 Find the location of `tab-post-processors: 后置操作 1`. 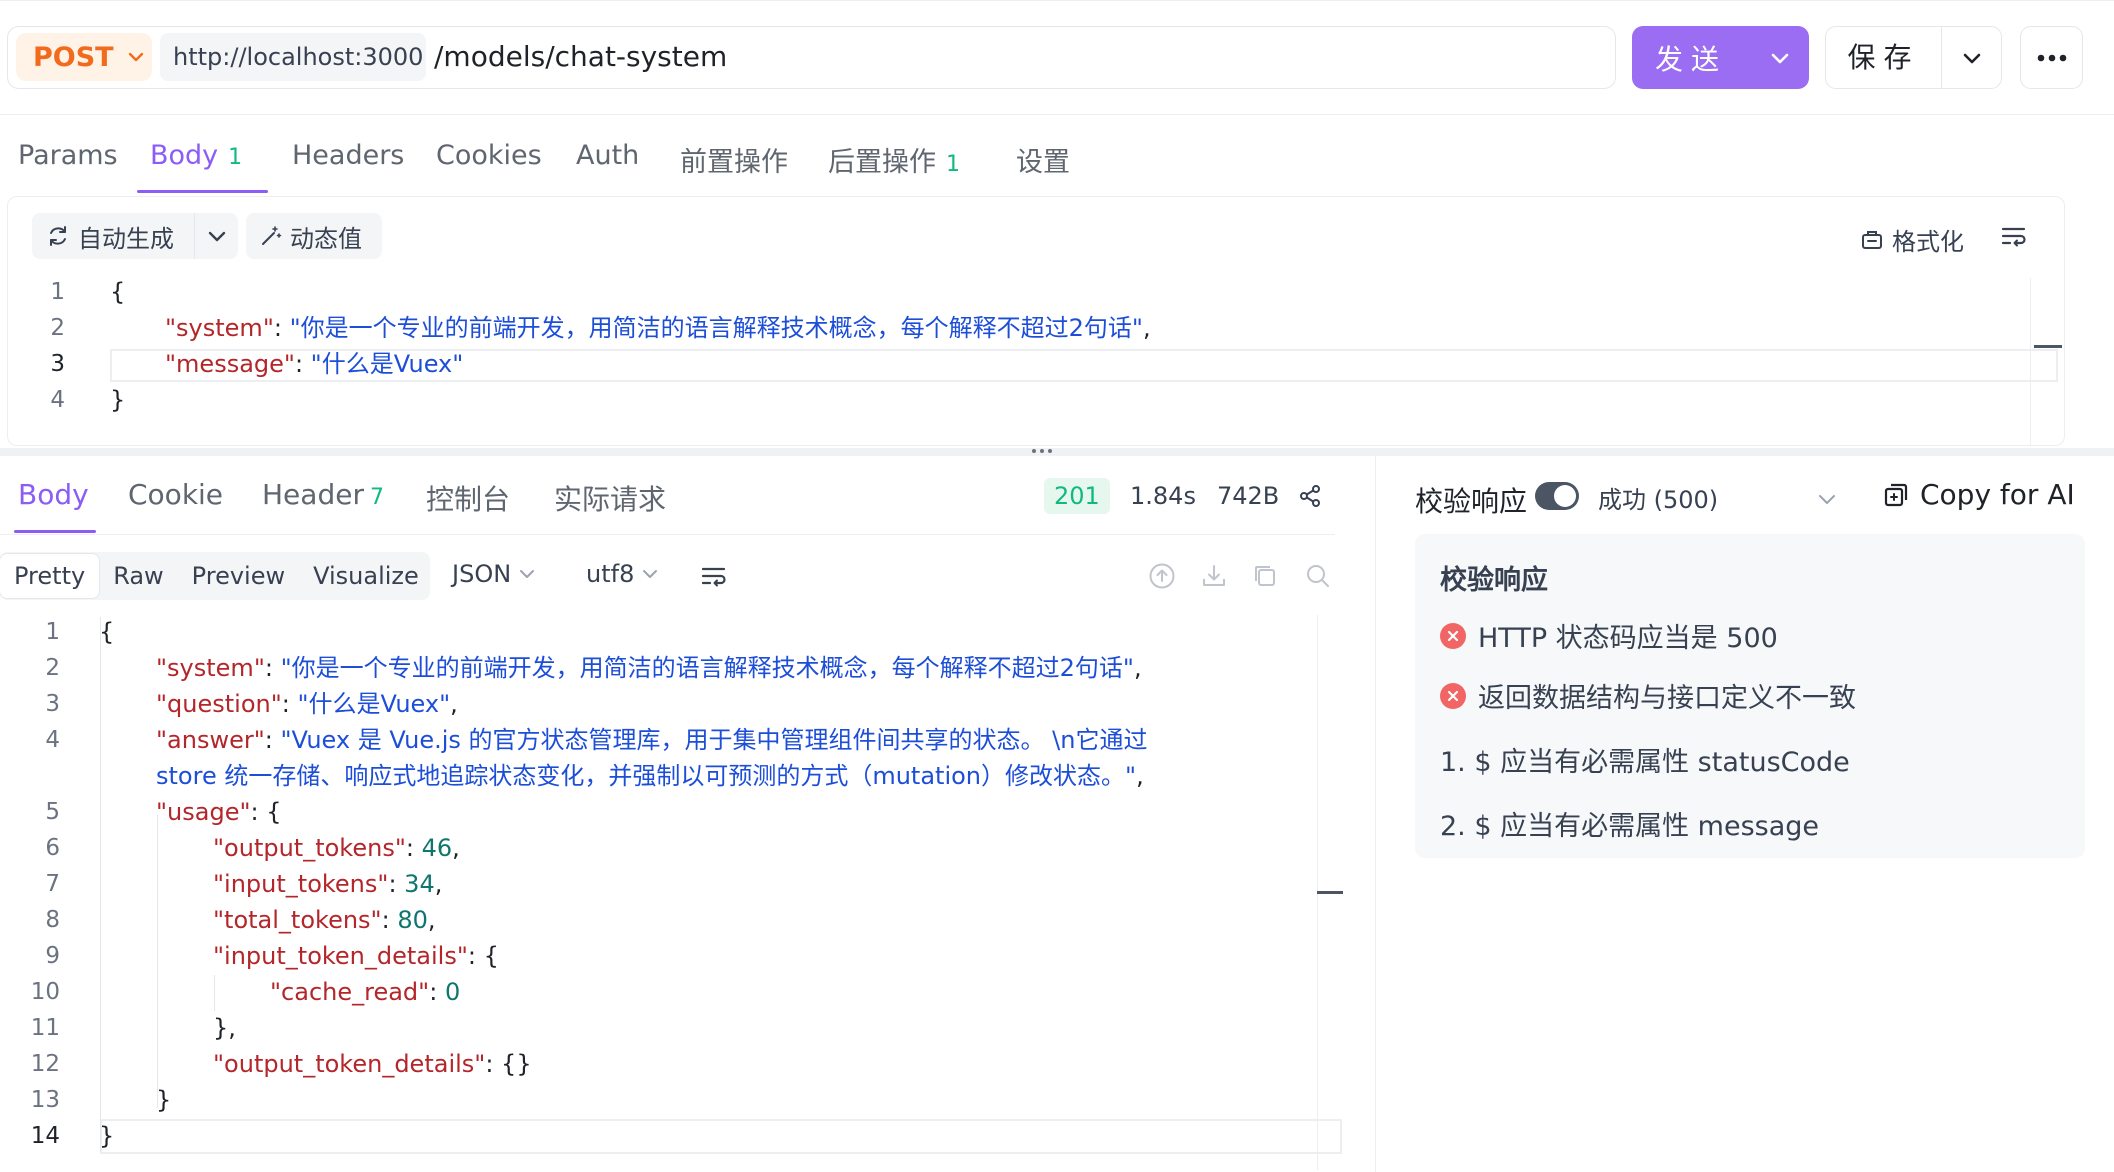

tab-post-processors: 后置操作 1 is located at coordinates (894, 159).